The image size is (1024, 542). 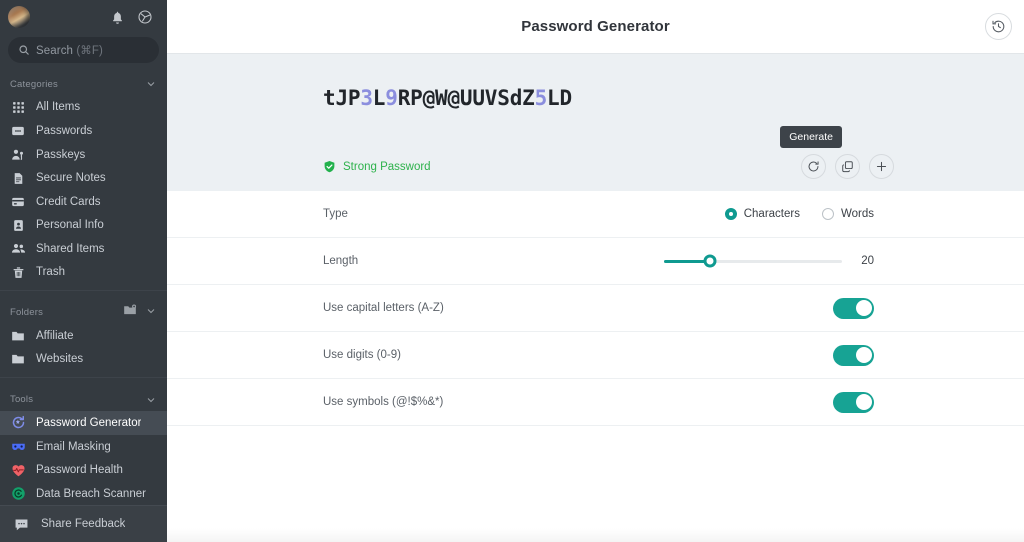 What do you see at coordinates (18, 470) in the screenshot?
I see `heart-pulse-icon` at bounding box center [18, 470].